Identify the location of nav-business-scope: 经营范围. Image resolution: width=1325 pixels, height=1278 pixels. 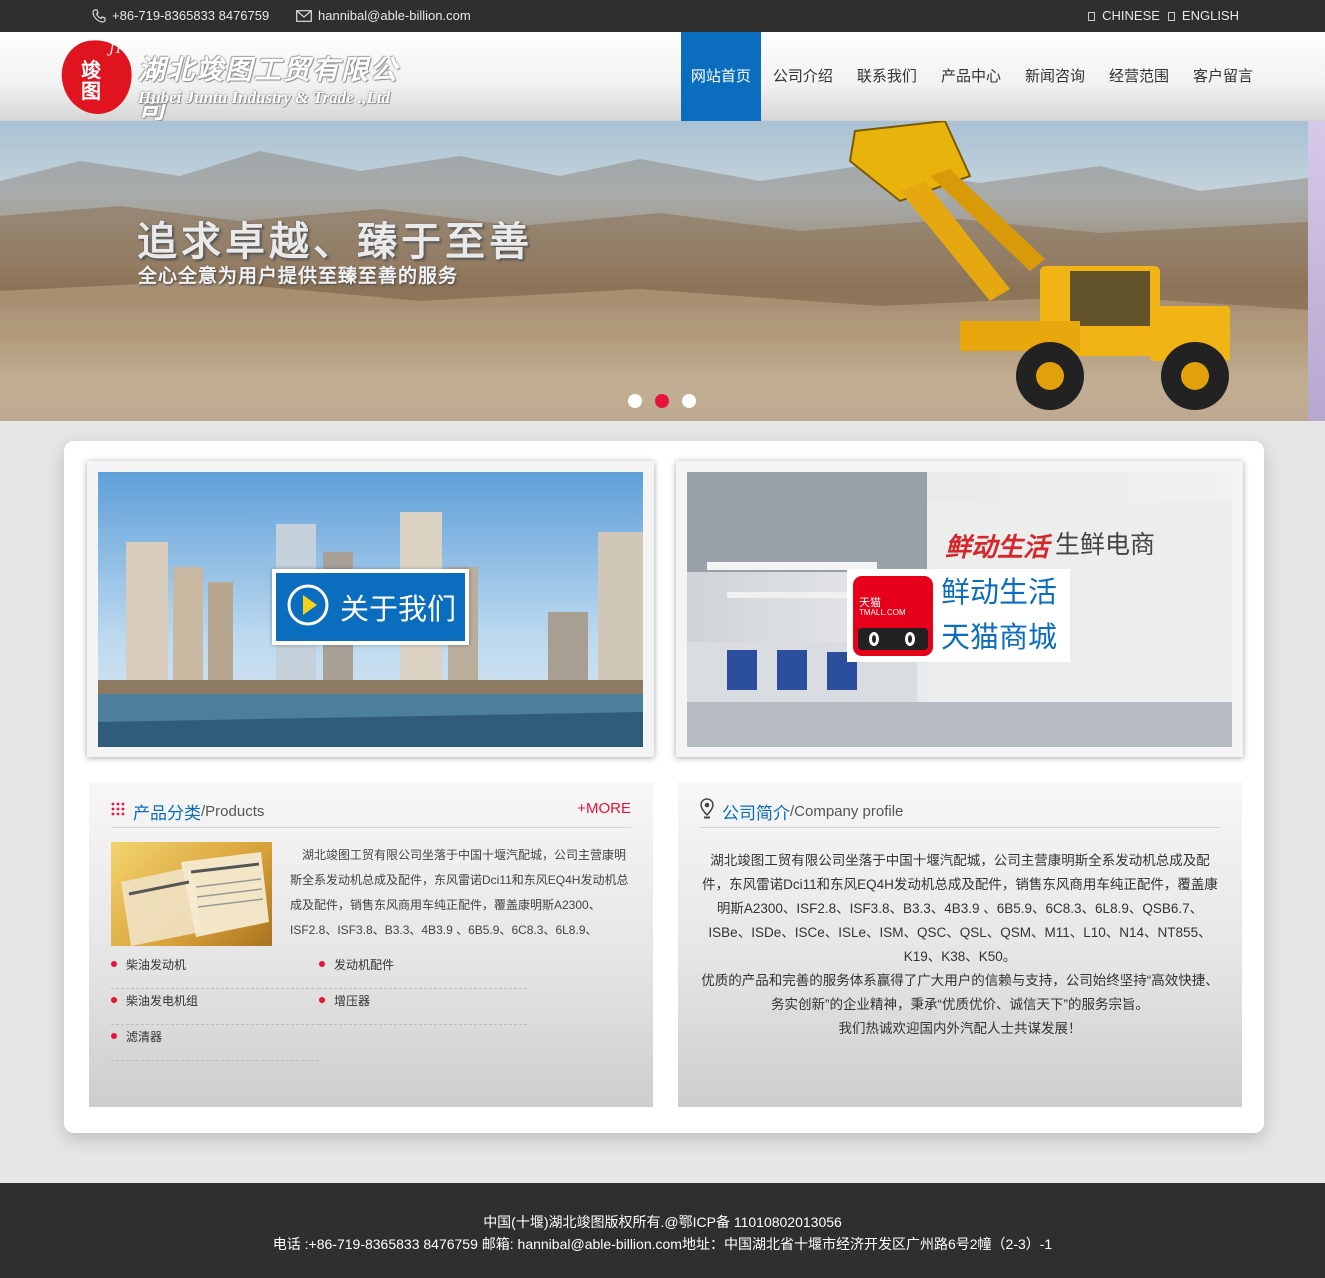
(1139, 76).